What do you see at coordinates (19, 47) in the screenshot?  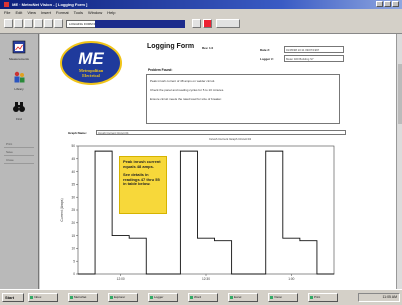 I see `chart-window-icon` at bounding box center [19, 47].